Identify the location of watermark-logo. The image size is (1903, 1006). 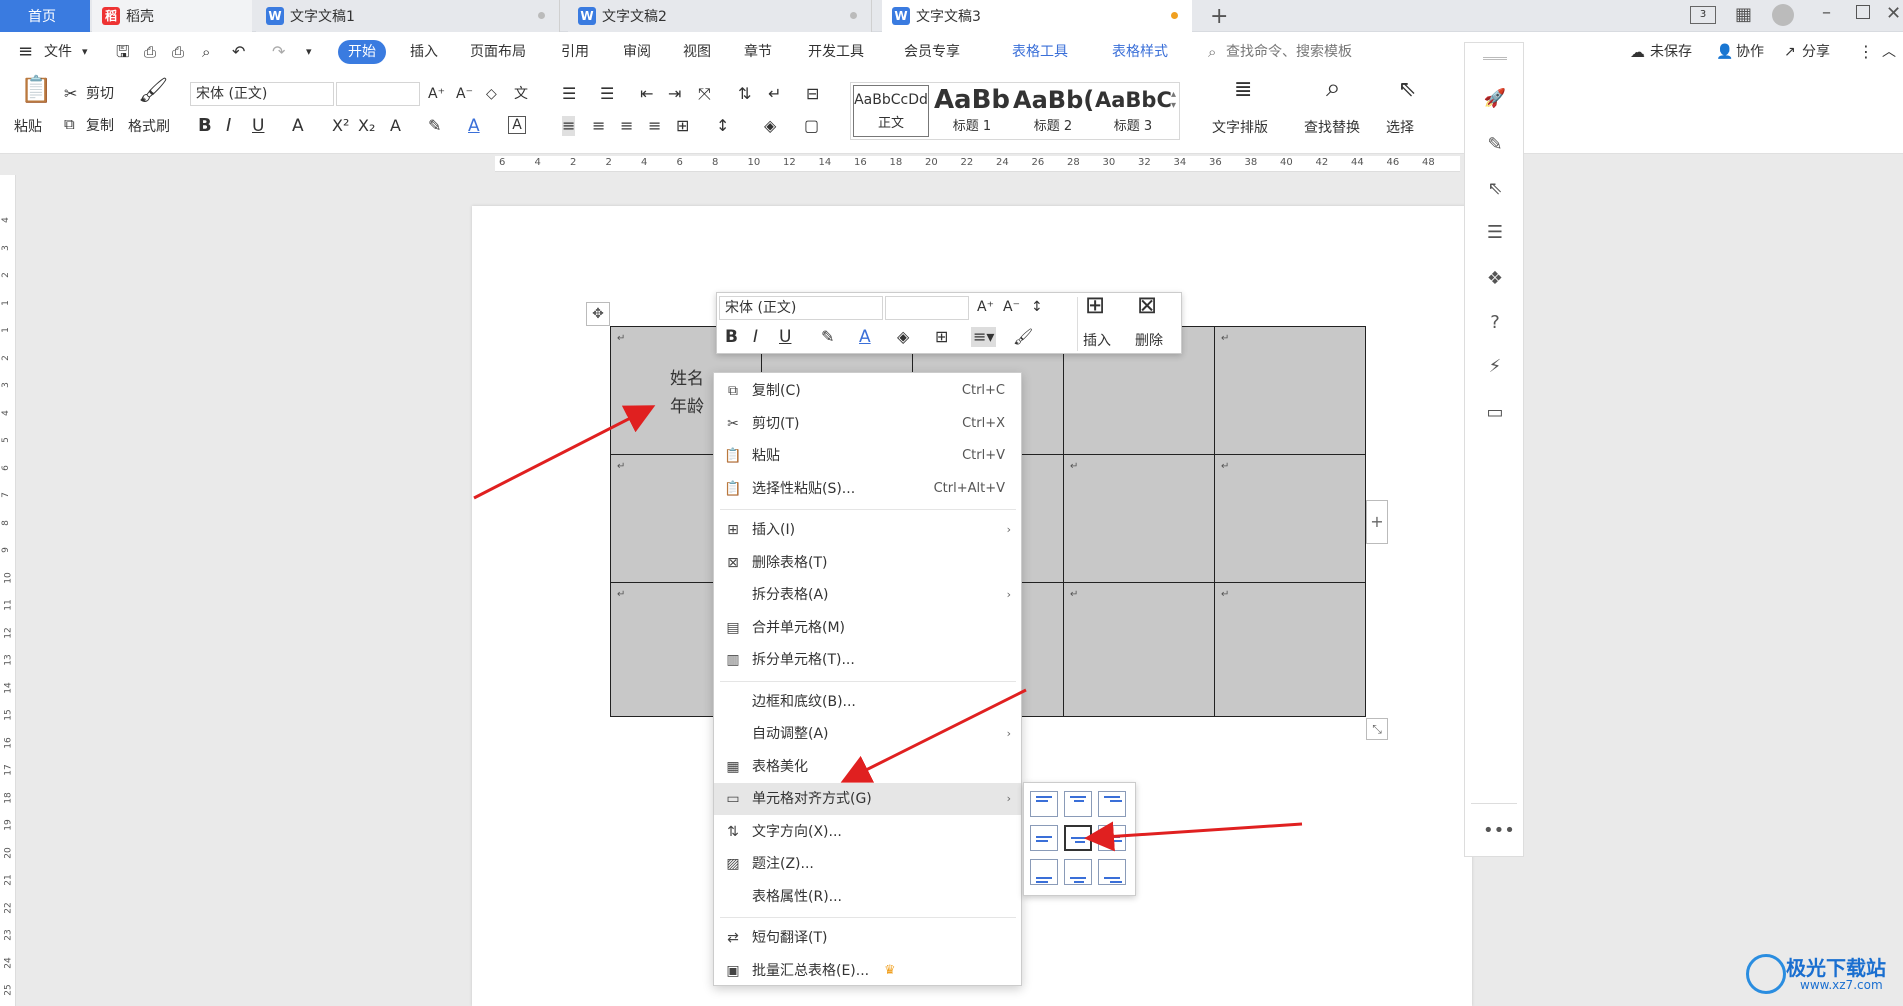
(1766, 974).